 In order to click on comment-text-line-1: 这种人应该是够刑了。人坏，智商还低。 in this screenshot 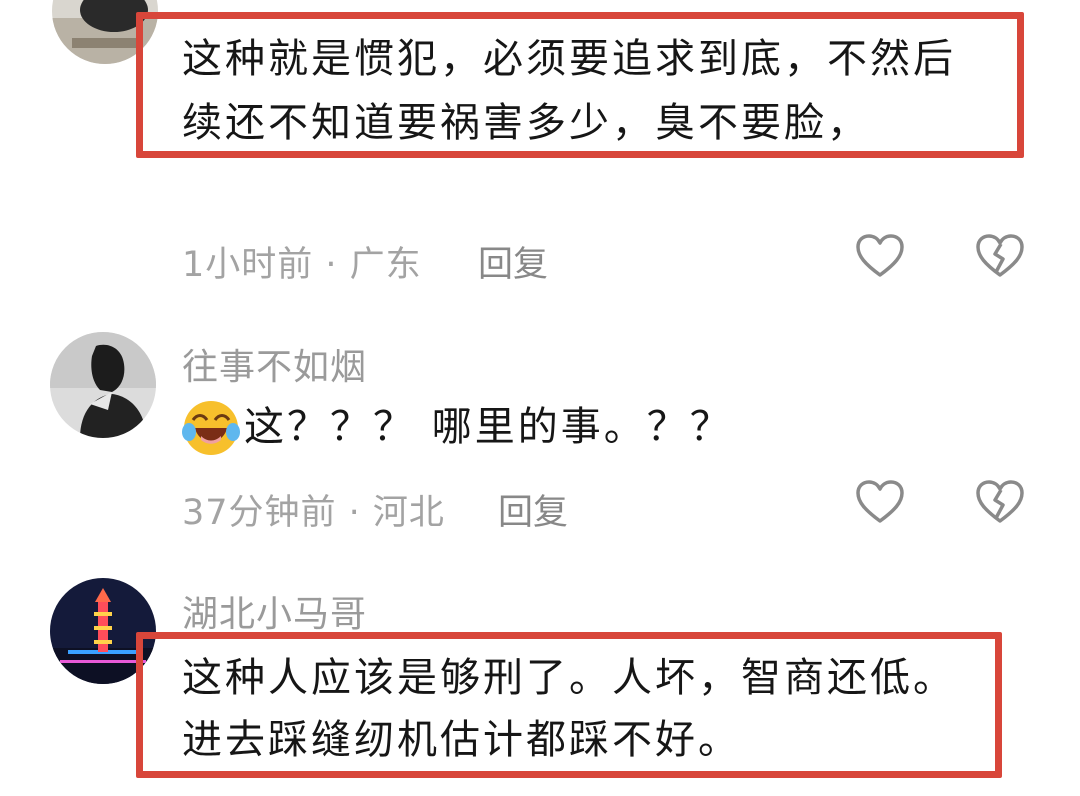, I will do `click(569, 678)`.